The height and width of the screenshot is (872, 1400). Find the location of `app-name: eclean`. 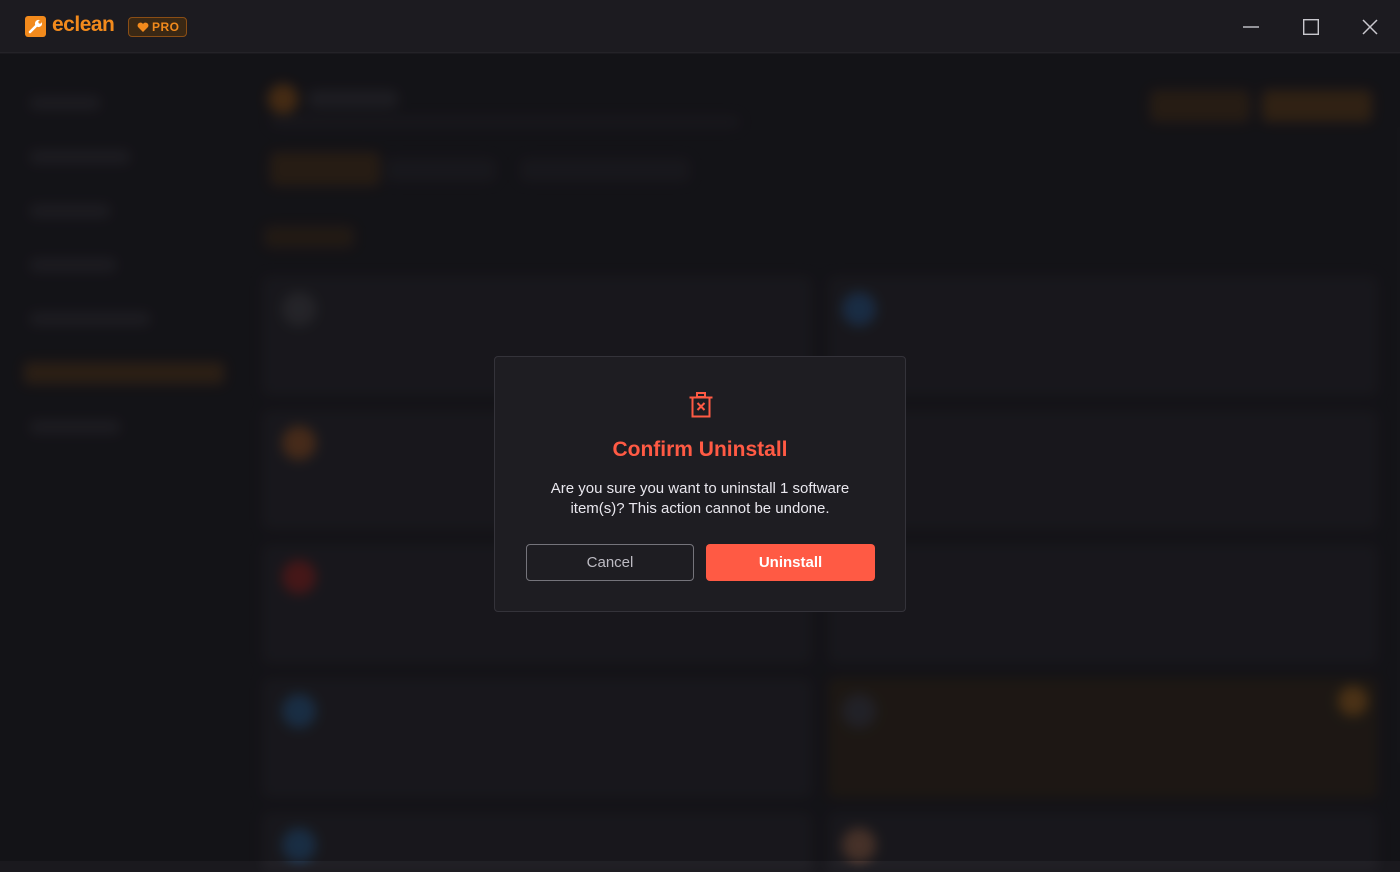

app-name: eclean is located at coordinates (83, 24).